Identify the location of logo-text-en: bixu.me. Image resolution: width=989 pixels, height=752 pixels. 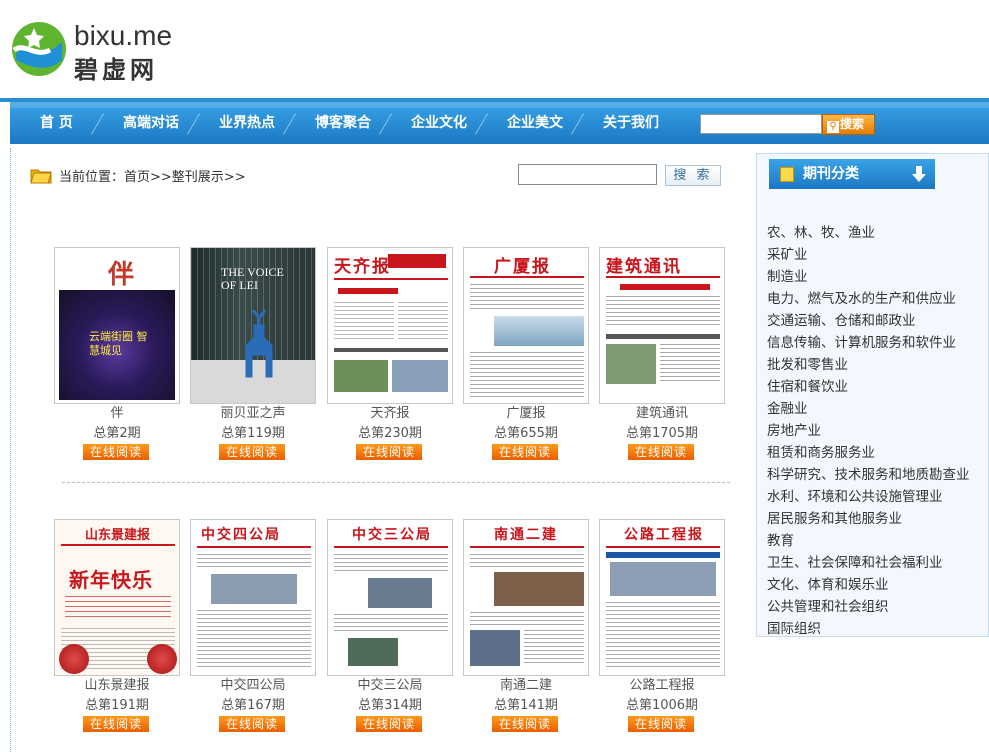
(123, 35).